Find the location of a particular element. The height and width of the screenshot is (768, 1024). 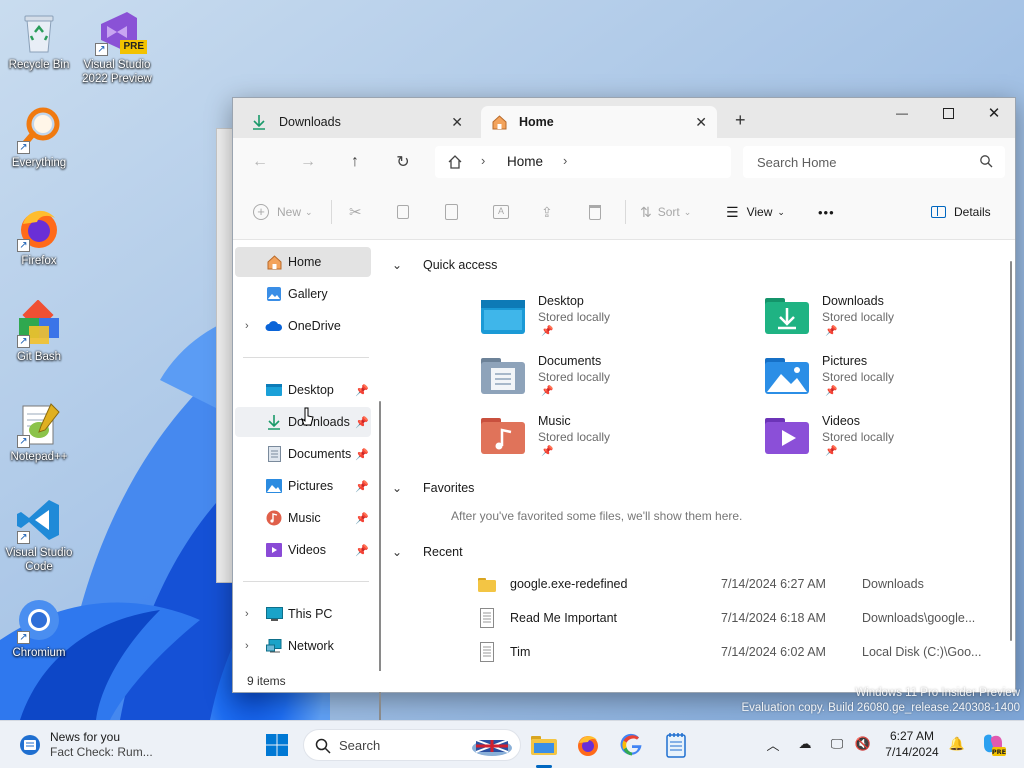

firefox-icon: ↗ is located at coordinates (39, 228).